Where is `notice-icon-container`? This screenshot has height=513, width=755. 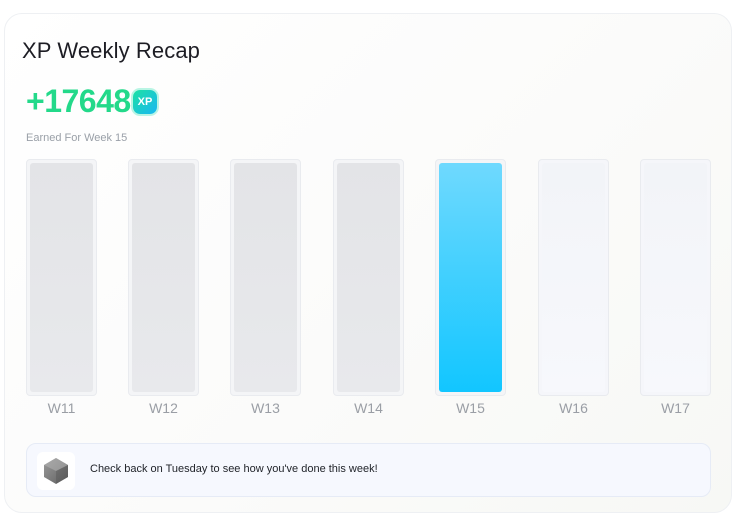 notice-icon-container is located at coordinates (56, 471).